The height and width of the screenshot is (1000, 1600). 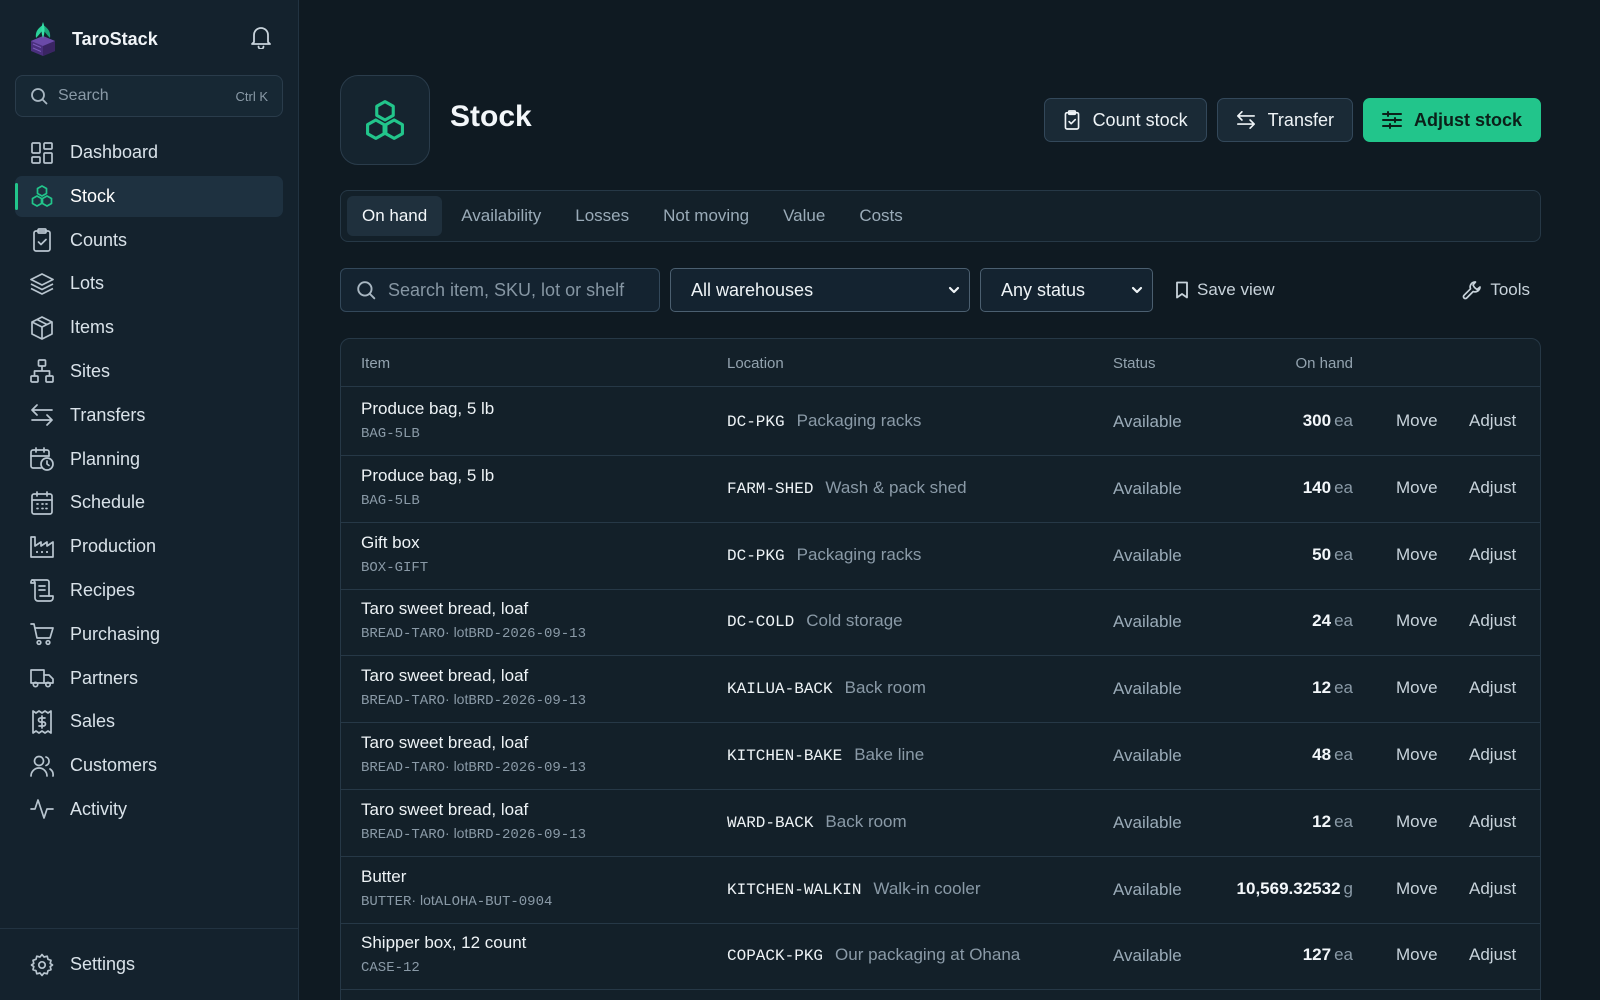 I want to click on item-sku: BOX-GIFT, so click(x=394, y=567).